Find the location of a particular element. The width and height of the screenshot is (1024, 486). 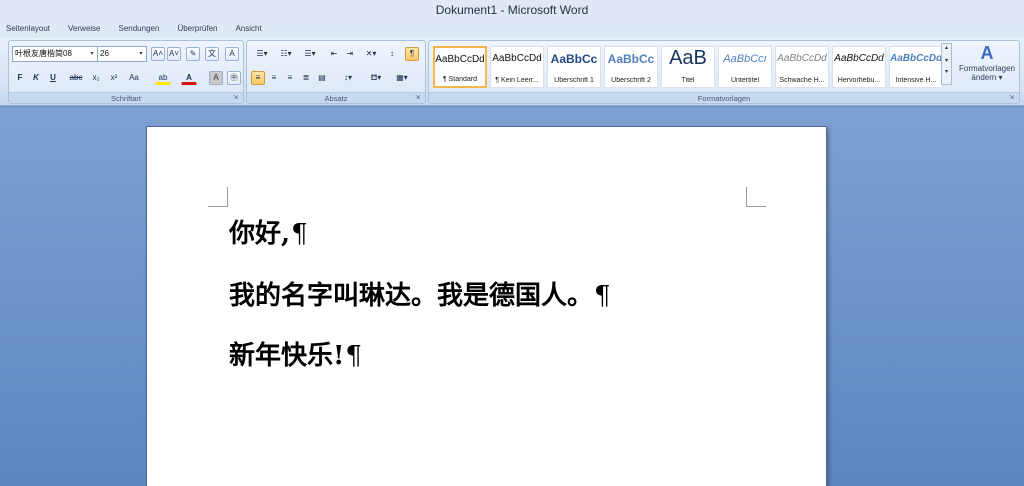

line-text: 我的名字叫琳达。我是德国人。 is located at coordinates (411, 296).